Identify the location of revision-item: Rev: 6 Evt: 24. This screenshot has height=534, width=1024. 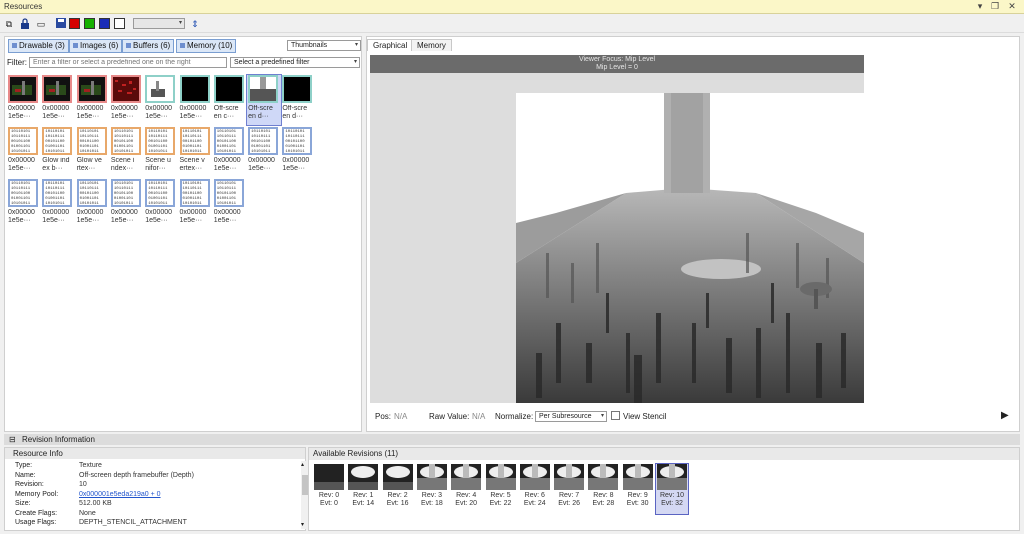
(535, 489).